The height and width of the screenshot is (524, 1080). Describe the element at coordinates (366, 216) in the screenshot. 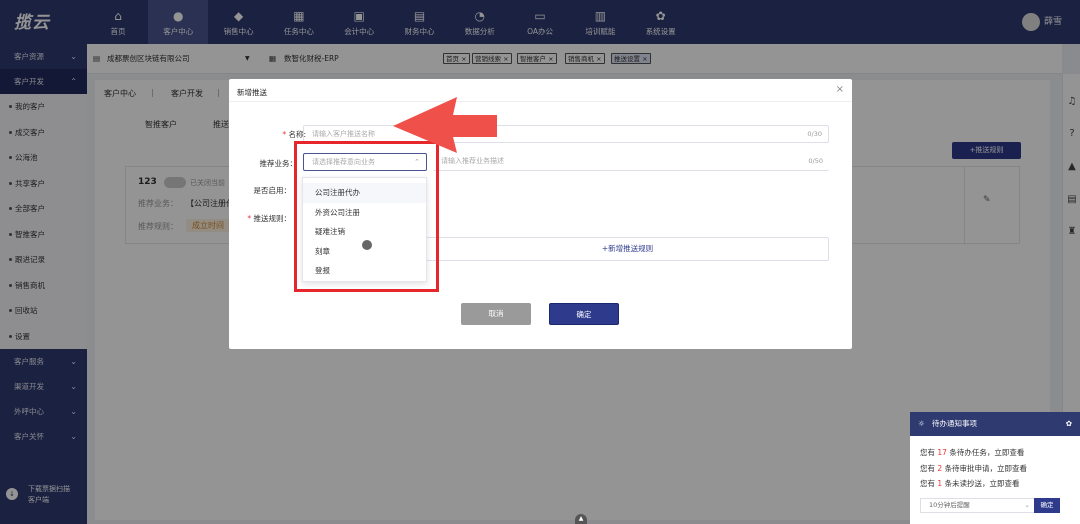

I see `highlight-box` at that location.